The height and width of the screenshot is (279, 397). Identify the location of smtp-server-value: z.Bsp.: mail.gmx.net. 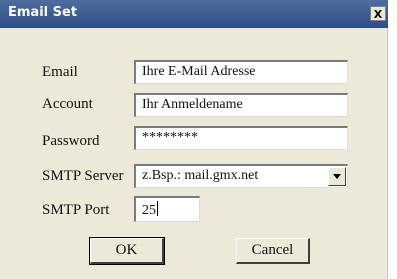
(200, 175).